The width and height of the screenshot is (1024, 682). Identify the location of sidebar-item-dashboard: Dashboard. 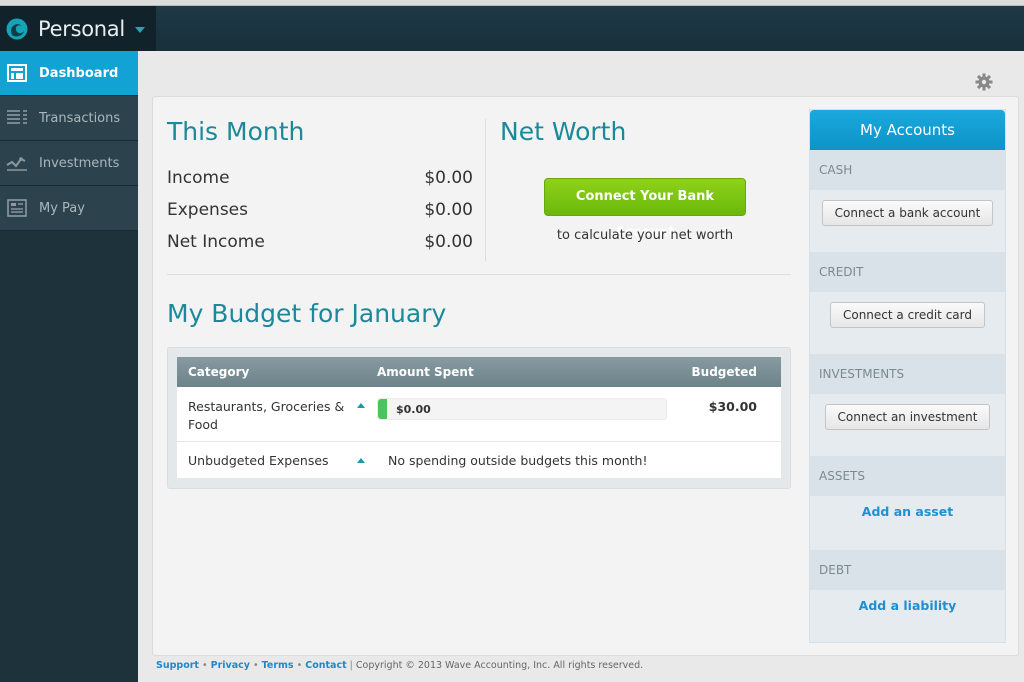
(69, 73).